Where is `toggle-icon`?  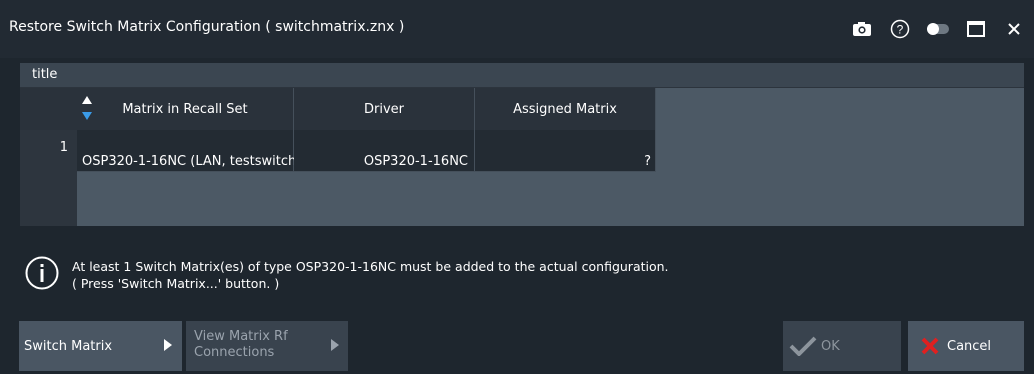
toggle-icon is located at coordinates (938, 29).